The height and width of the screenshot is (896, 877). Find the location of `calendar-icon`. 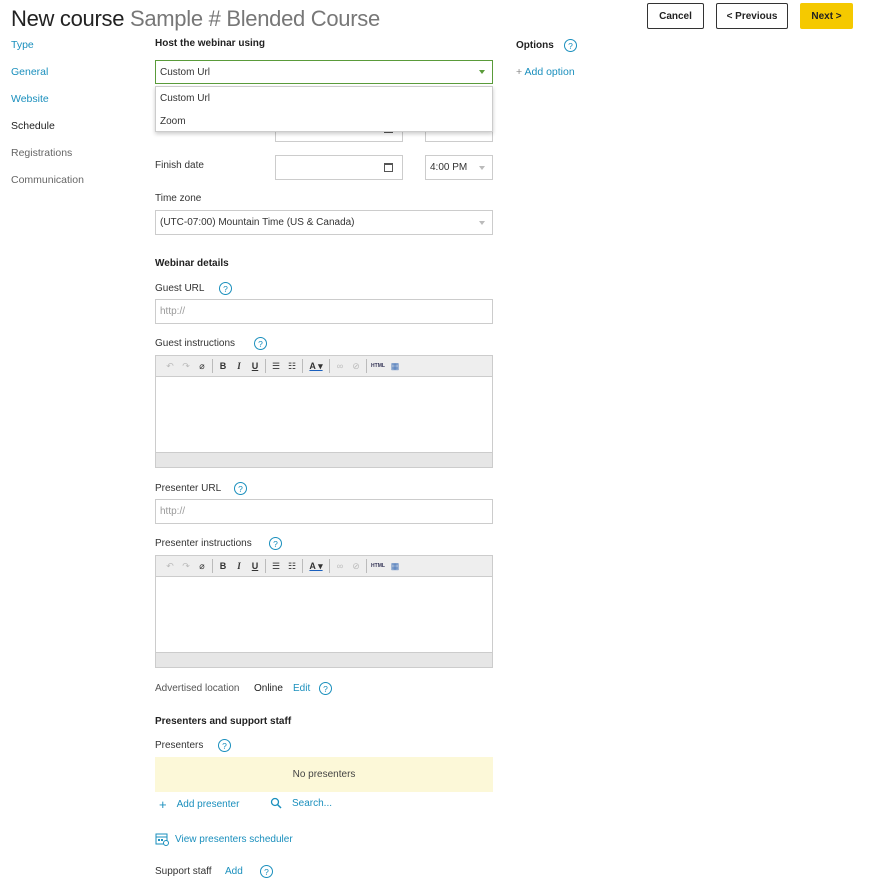

calendar-icon is located at coordinates (388, 167).